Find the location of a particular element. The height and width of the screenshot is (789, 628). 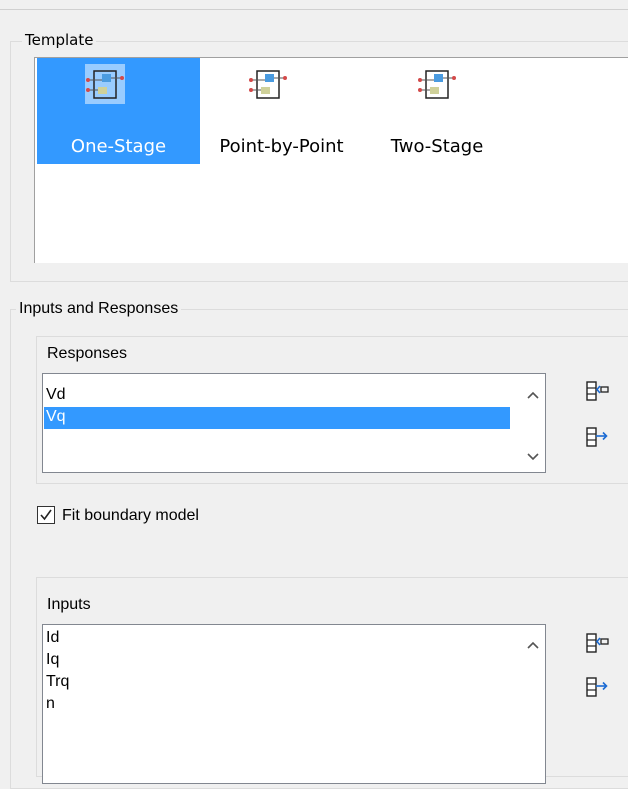

template-group-title: Template is located at coordinates (59, 40).